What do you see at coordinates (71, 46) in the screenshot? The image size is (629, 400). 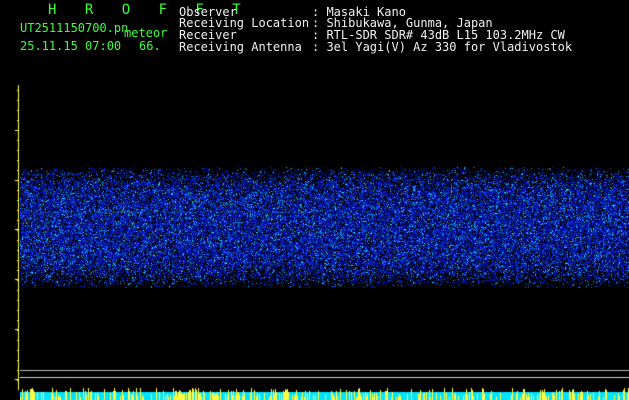 I see `datetime: 25.11.15 07:00` at bounding box center [71, 46].